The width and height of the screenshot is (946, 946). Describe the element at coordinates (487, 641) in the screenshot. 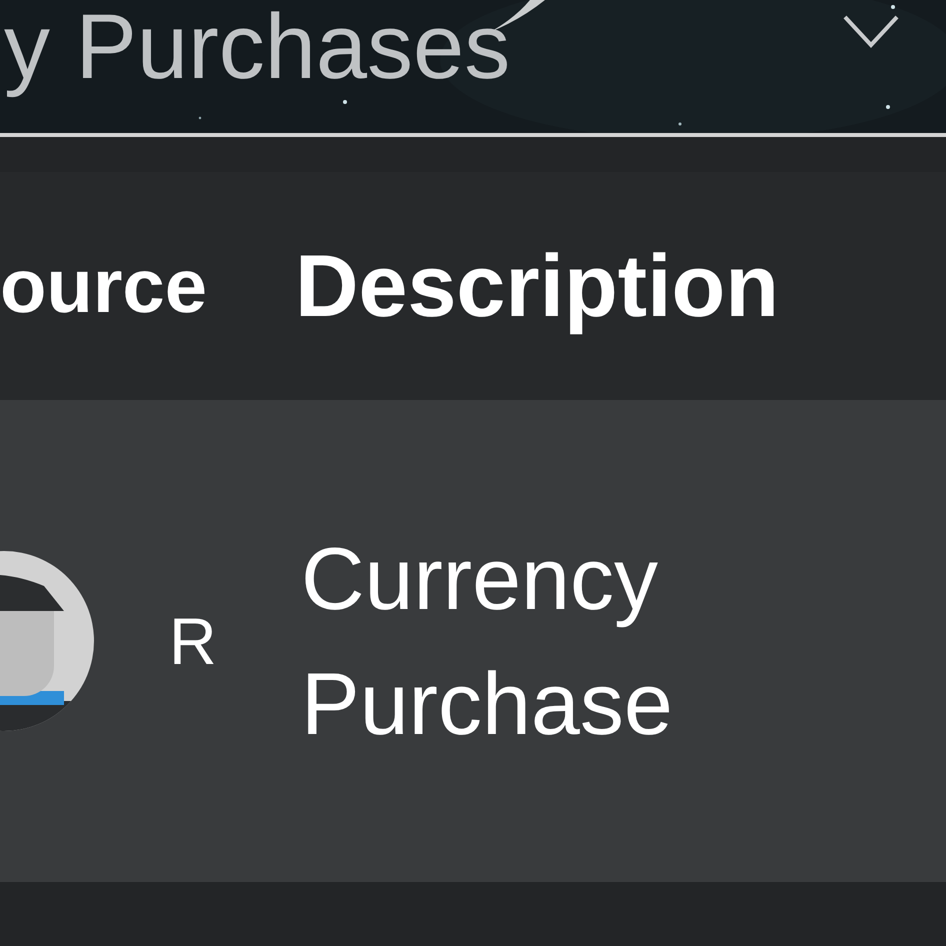

I see `description-text: Currency Purchase` at that location.